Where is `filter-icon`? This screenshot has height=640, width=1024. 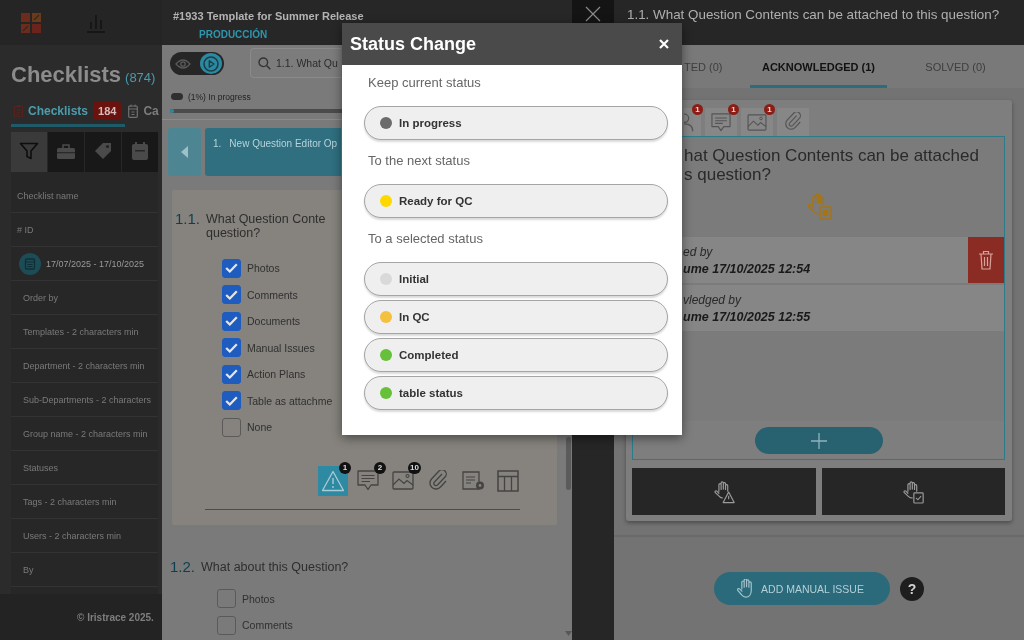 filter-icon is located at coordinates (29, 151).